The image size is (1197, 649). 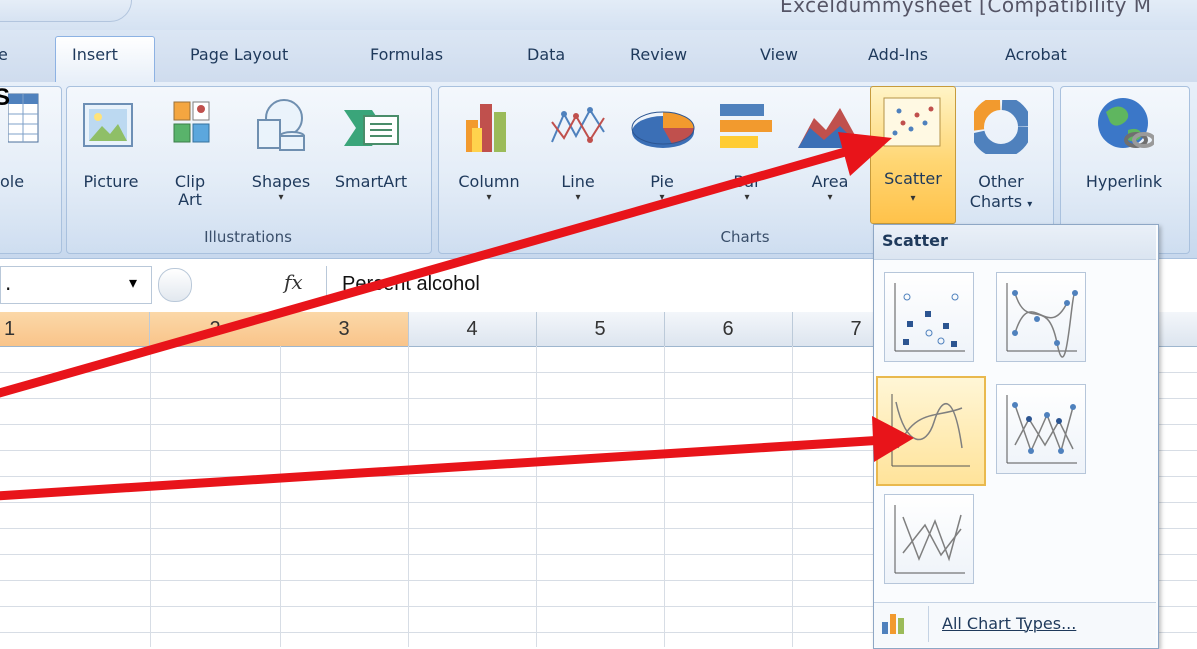 What do you see at coordinates (893, 439) in the screenshot?
I see `annotation-arrowhead-smooth-lines` at bounding box center [893, 439].